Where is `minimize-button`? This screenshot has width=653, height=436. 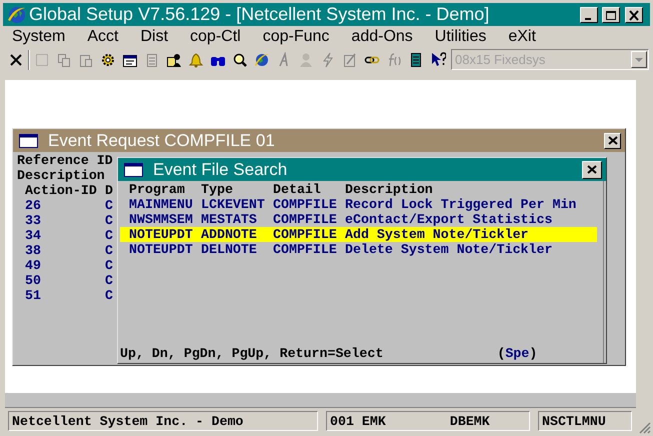 minimize-button is located at coordinates (589, 15).